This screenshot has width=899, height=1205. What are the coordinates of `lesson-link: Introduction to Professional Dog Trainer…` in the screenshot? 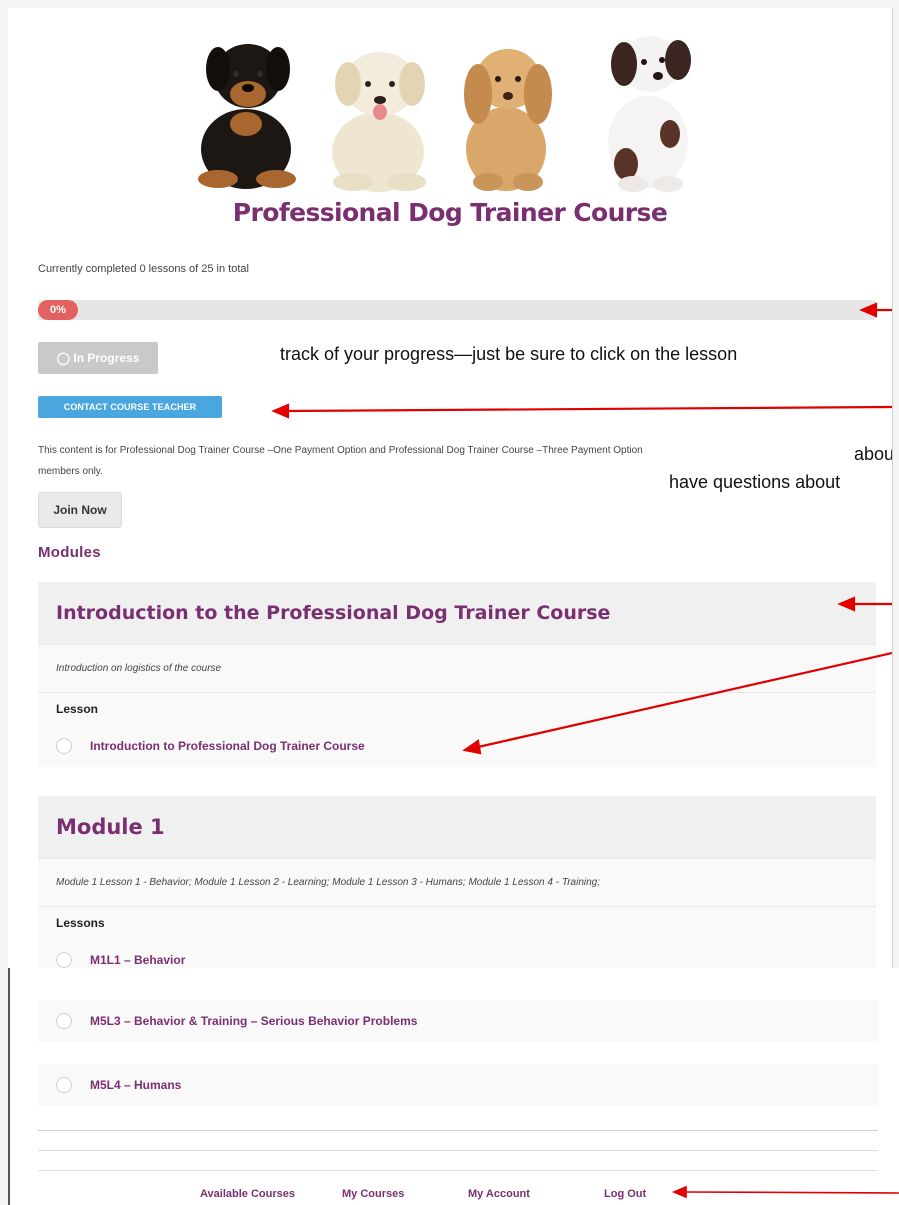 It's located at (227, 746).